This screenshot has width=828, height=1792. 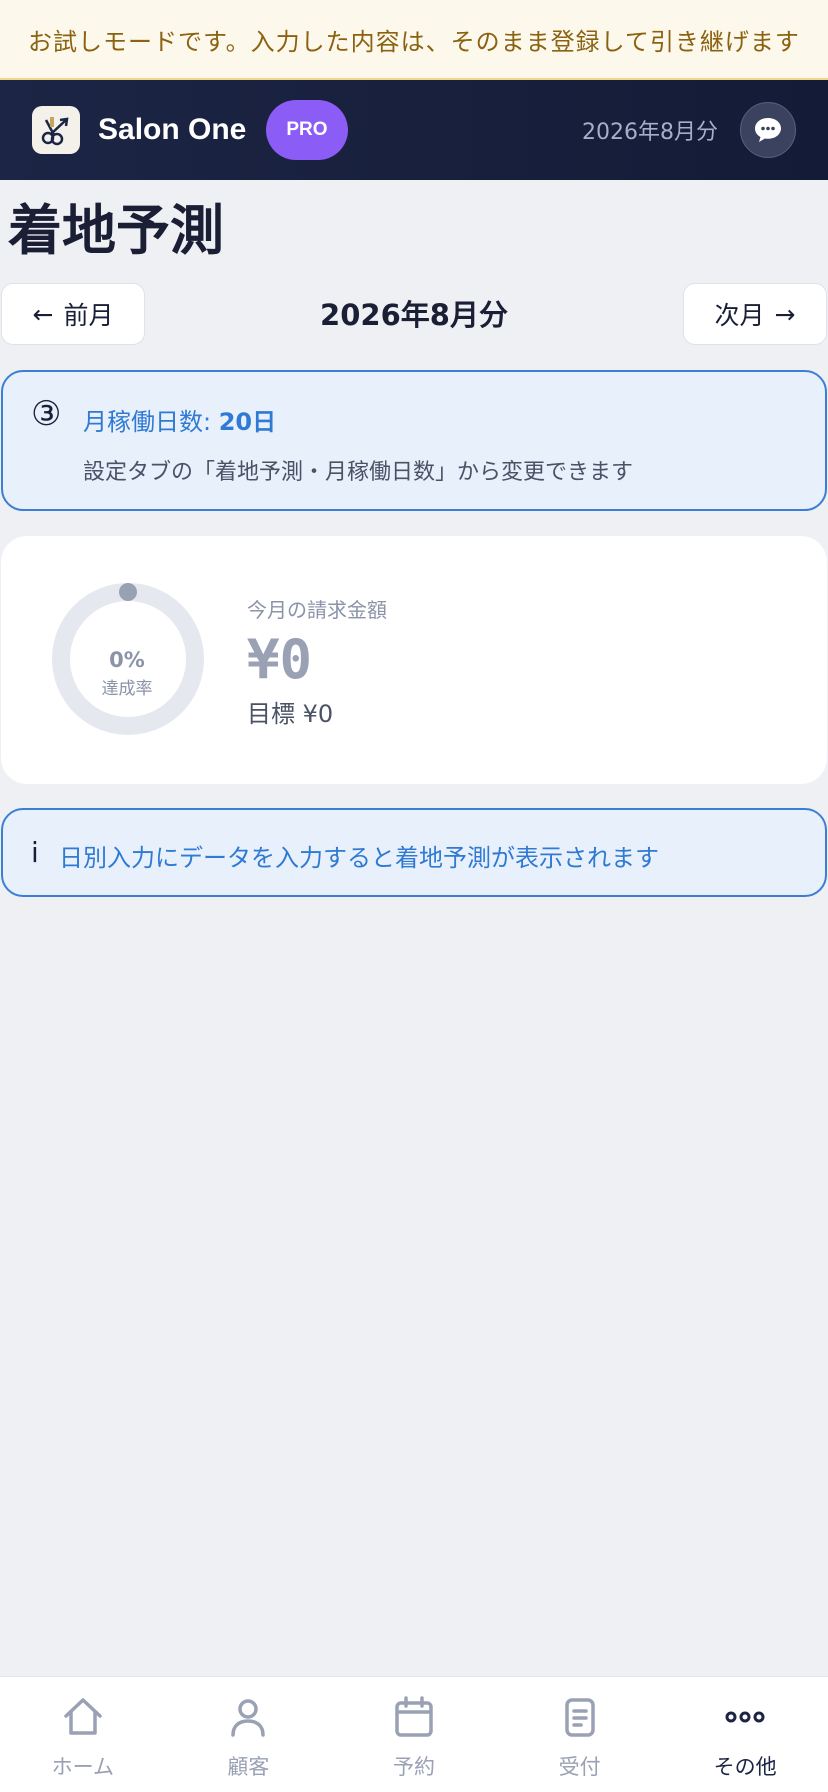 I want to click on app-logo-icon, so click(x=56, y=130).